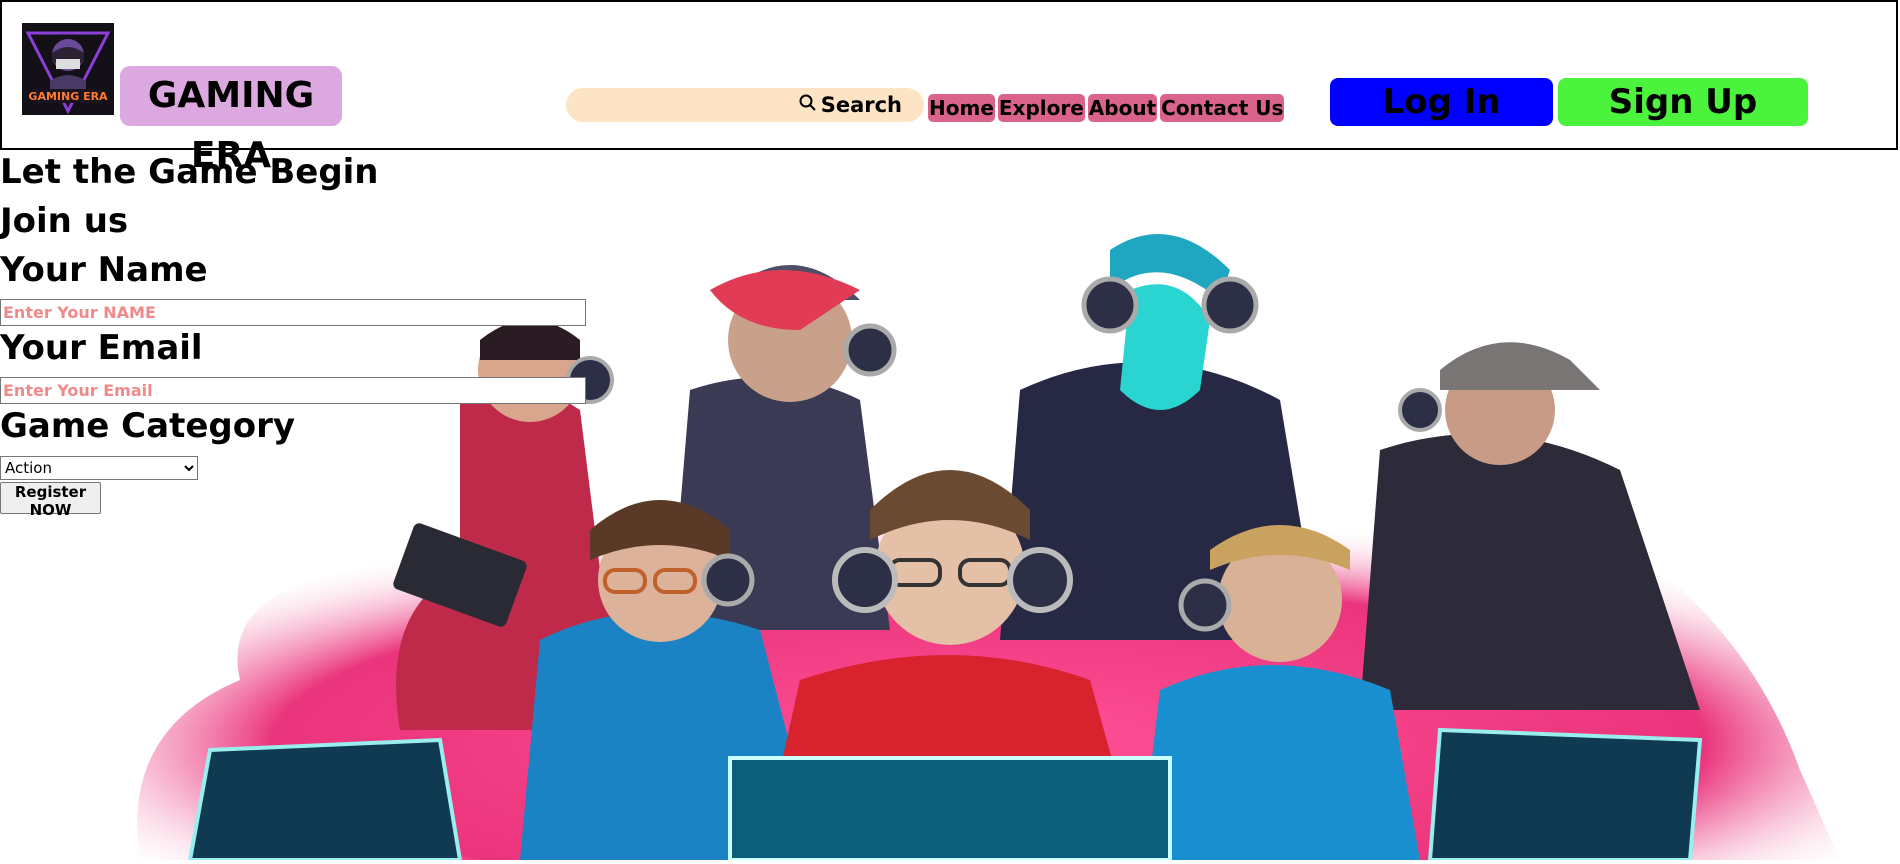  What do you see at coordinates (1683, 102) in the screenshot?
I see `signup-button: Sign Up` at bounding box center [1683, 102].